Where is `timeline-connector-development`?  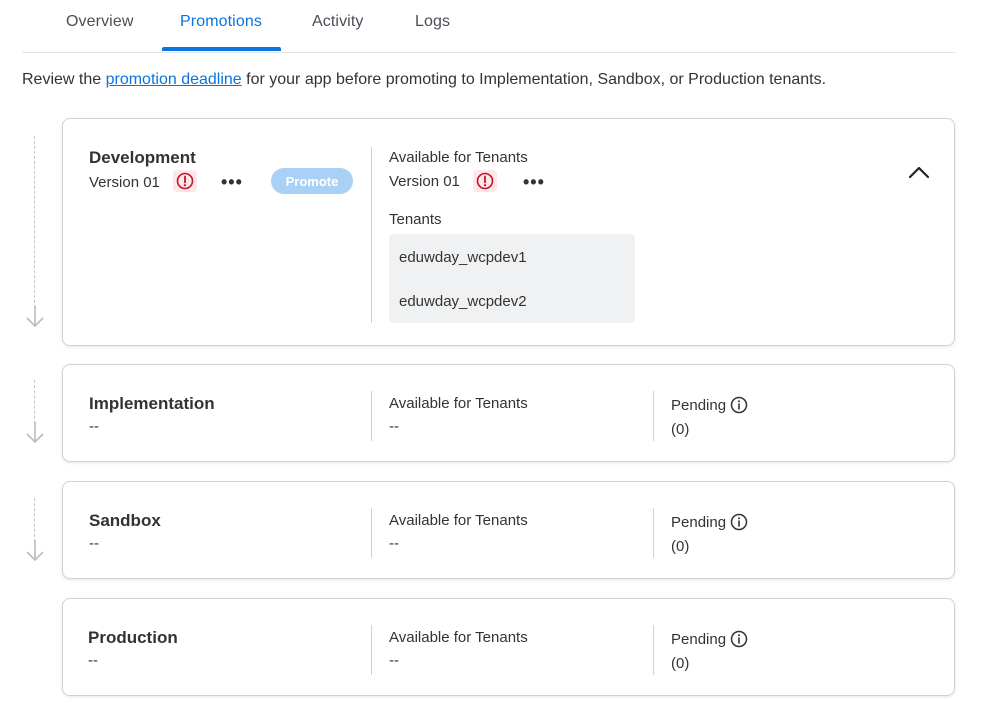 timeline-connector-development is located at coordinates (35, 232).